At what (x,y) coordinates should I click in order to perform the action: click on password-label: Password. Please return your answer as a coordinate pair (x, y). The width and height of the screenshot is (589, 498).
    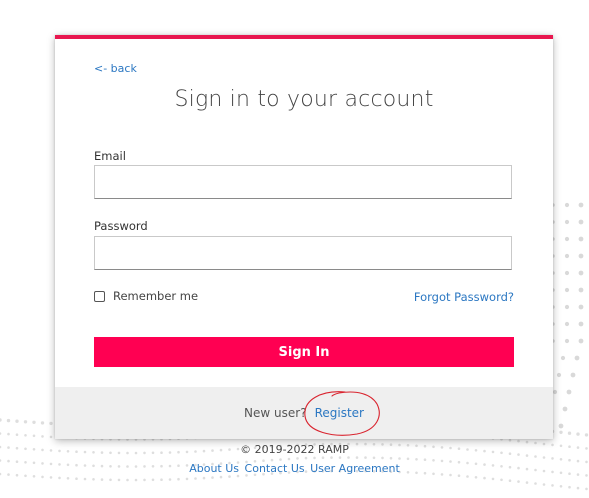
    Looking at the image, I should click on (121, 226).